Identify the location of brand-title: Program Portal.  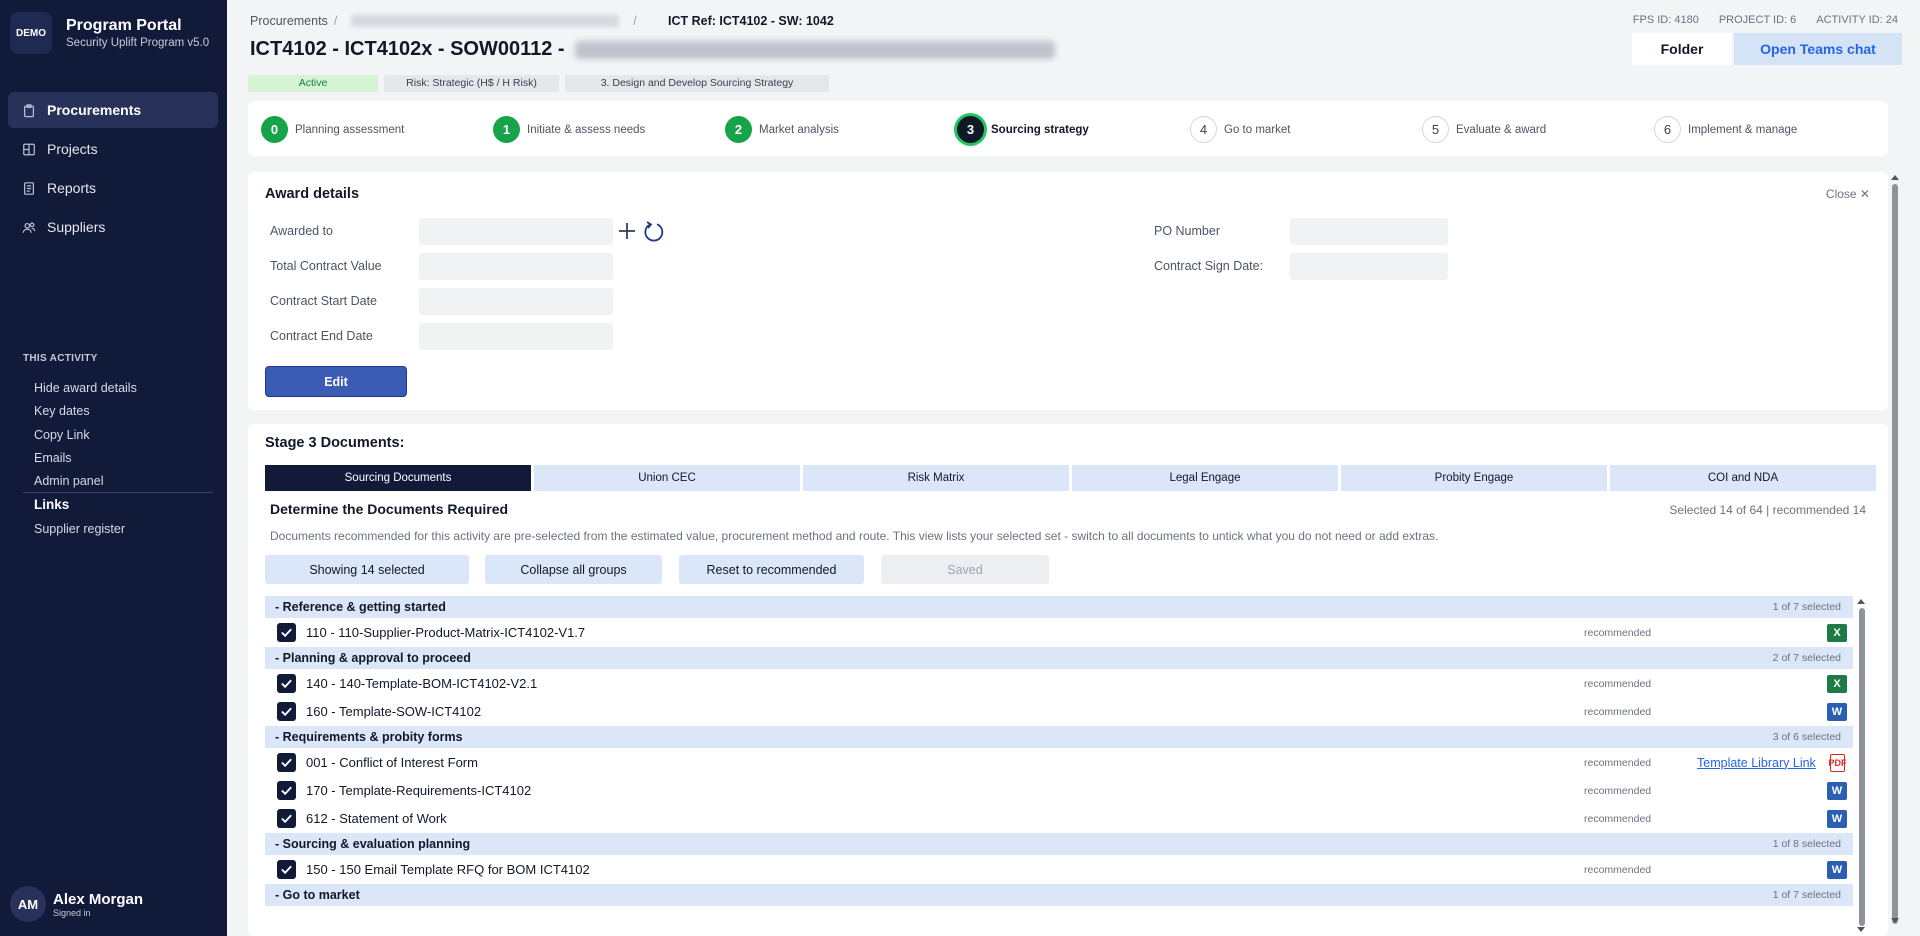
(124, 25).